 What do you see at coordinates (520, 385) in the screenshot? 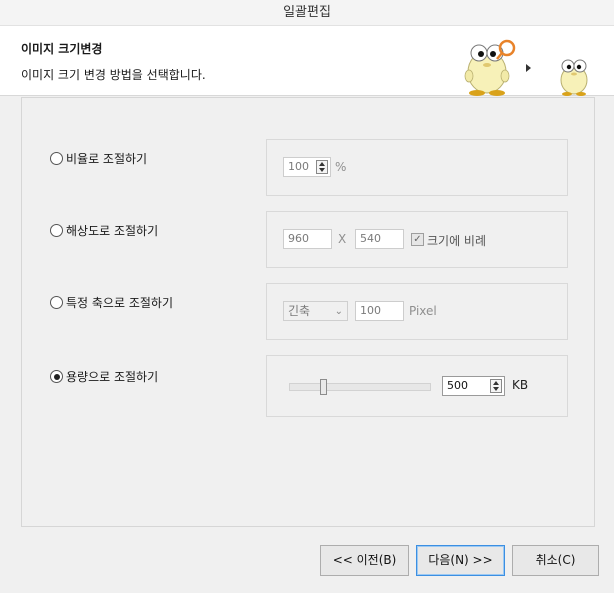
I see `filesize-unit: KB` at bounding box center [520, 385].